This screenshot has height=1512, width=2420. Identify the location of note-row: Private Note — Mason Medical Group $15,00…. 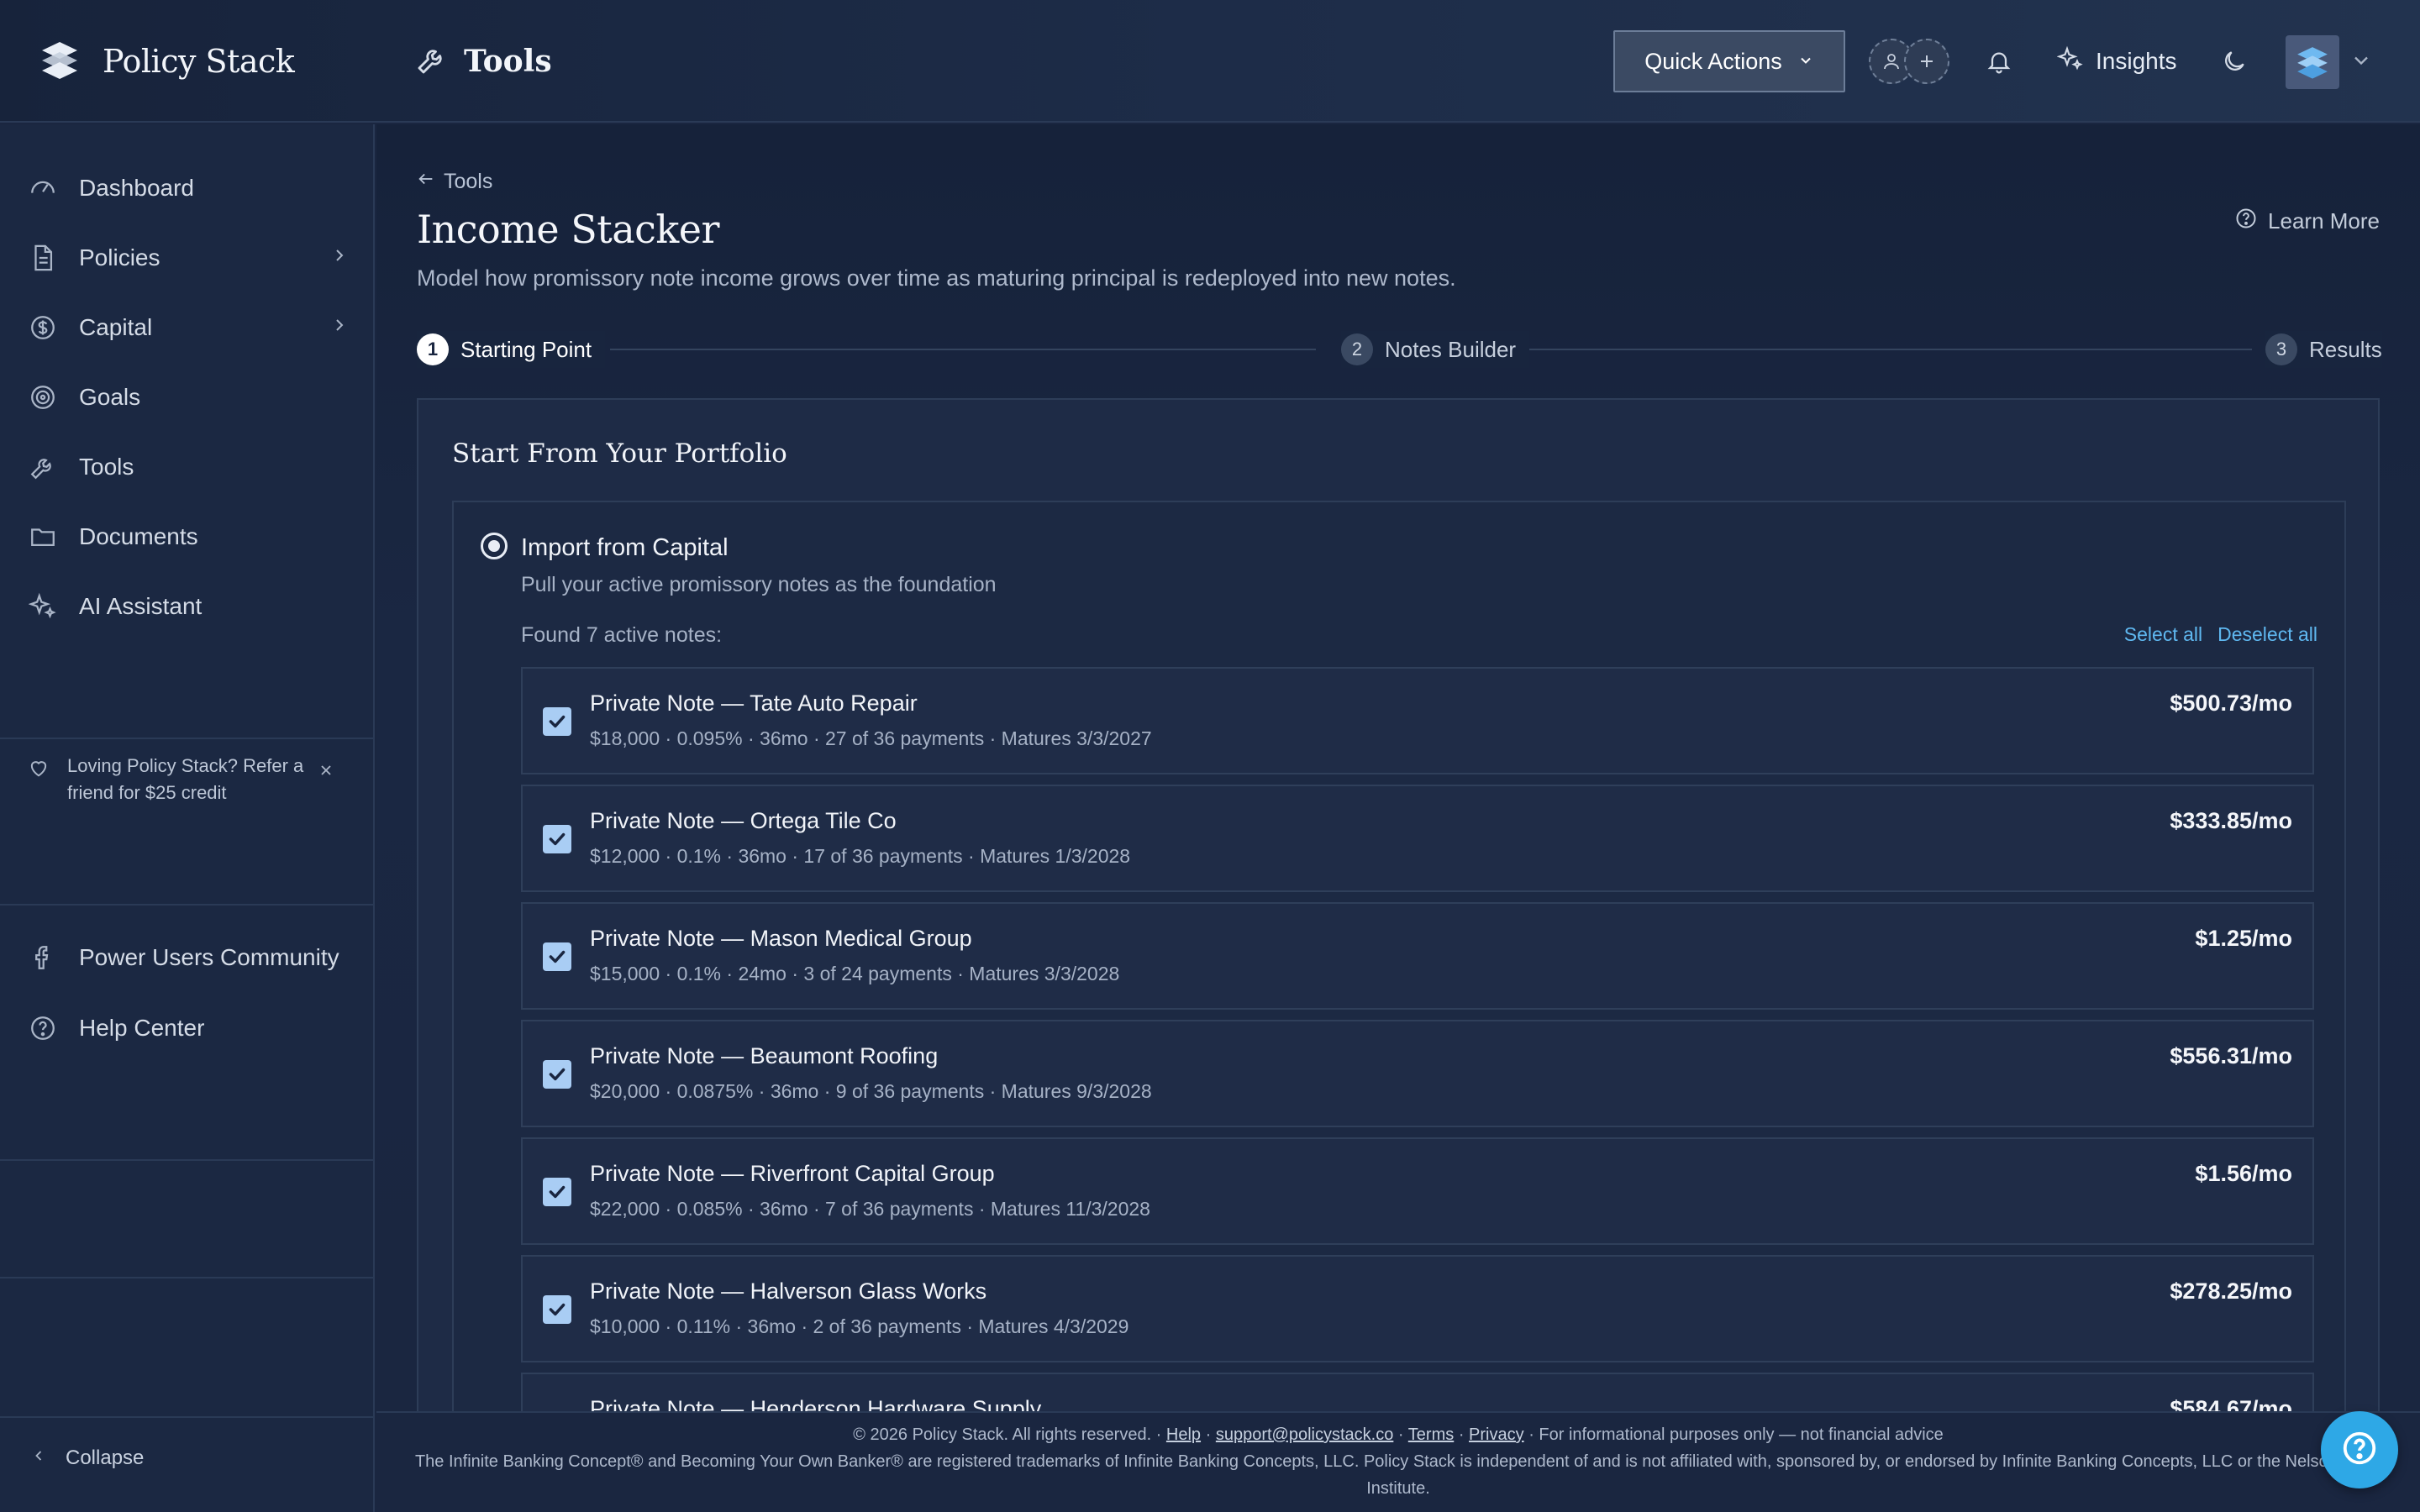
(1417, 956).